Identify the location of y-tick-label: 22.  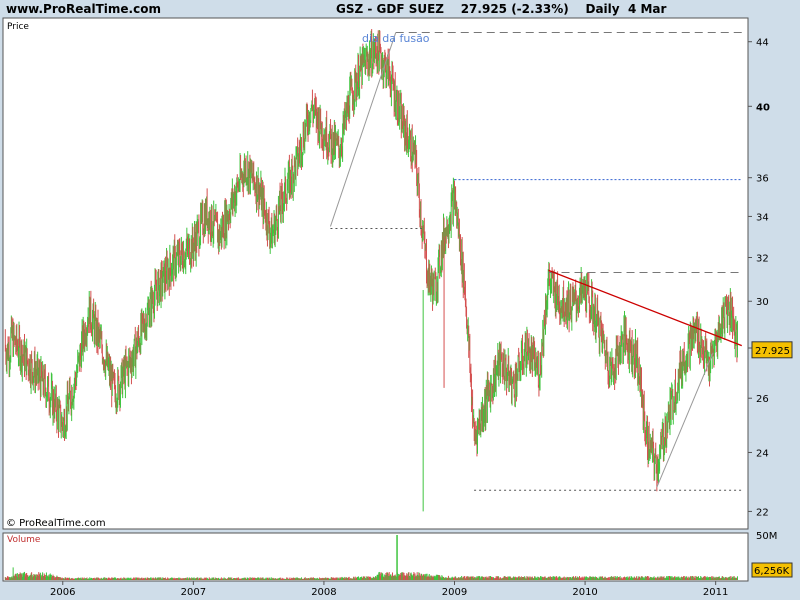
(762, 512).